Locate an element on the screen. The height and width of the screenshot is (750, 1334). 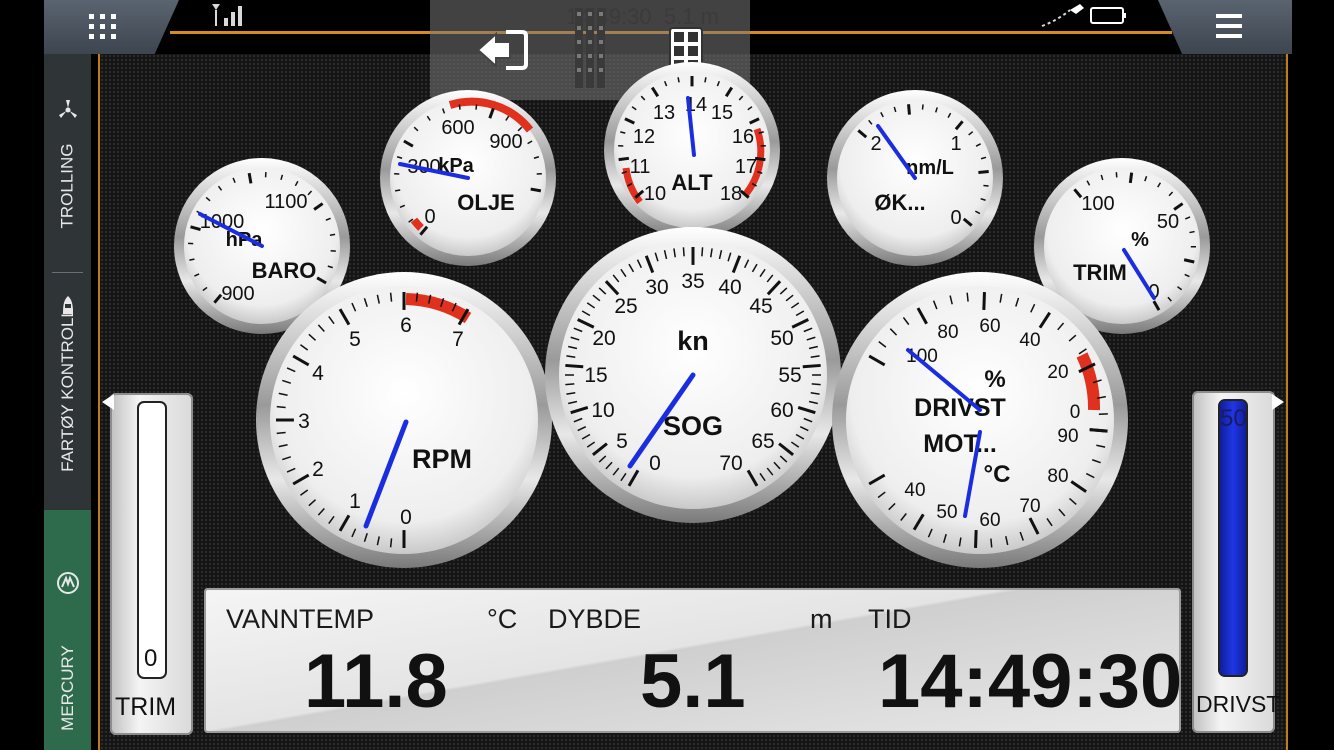
vanntemp-label: VANNTEMP is located at coordinates (300, 619).